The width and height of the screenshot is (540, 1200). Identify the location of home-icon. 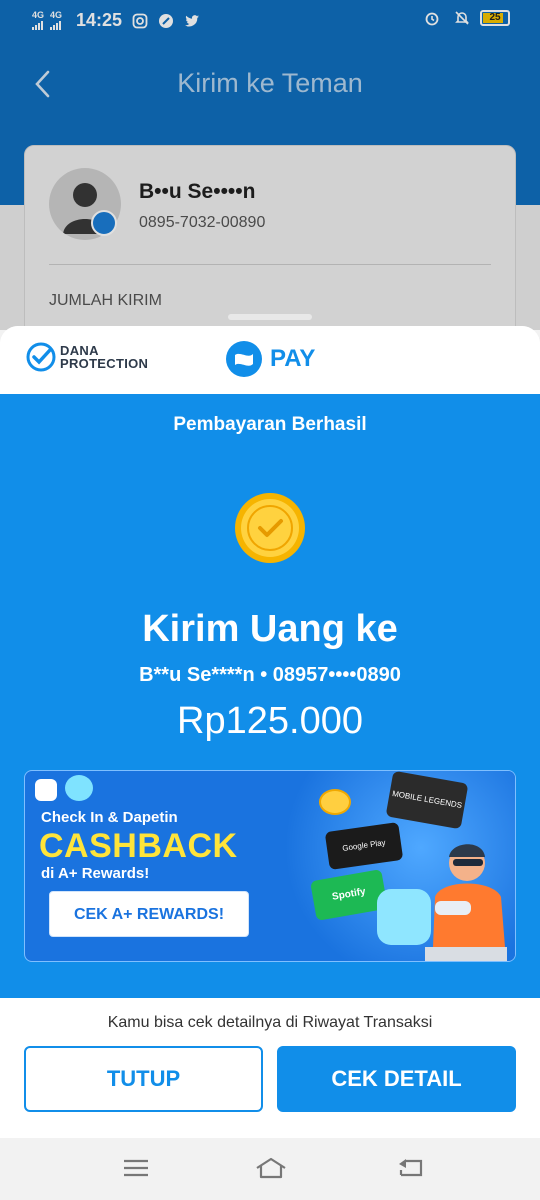
(271, 1168).